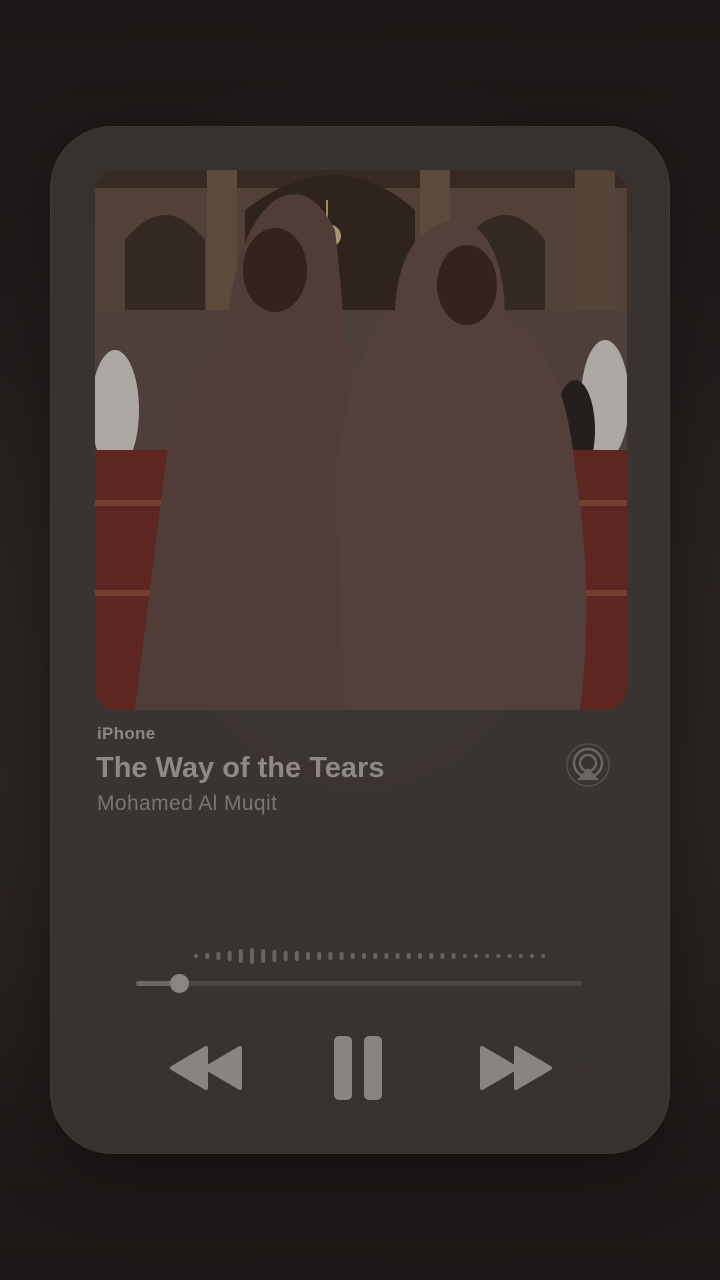 The width and height of the screenshot is (720, 1280). Describe the element at coordinates (240, 768) in the screenshot. I see `track-title: The Way of the Tears` at that location.